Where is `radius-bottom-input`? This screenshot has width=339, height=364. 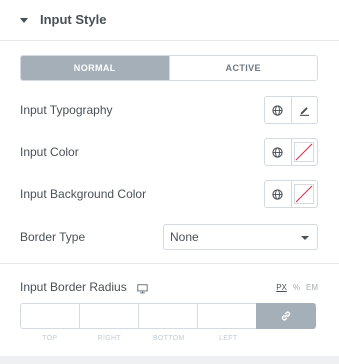
radius-bottom-input is located at coordinates (168, 316).